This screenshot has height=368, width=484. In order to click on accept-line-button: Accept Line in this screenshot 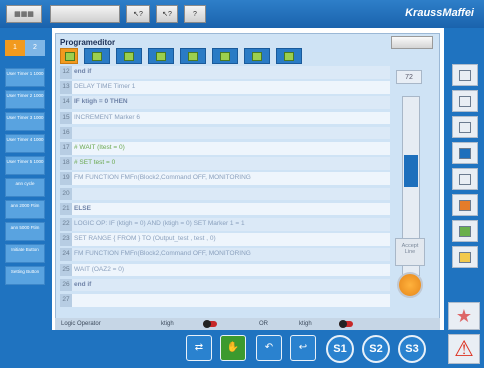, I will do `click(410, 252)`.